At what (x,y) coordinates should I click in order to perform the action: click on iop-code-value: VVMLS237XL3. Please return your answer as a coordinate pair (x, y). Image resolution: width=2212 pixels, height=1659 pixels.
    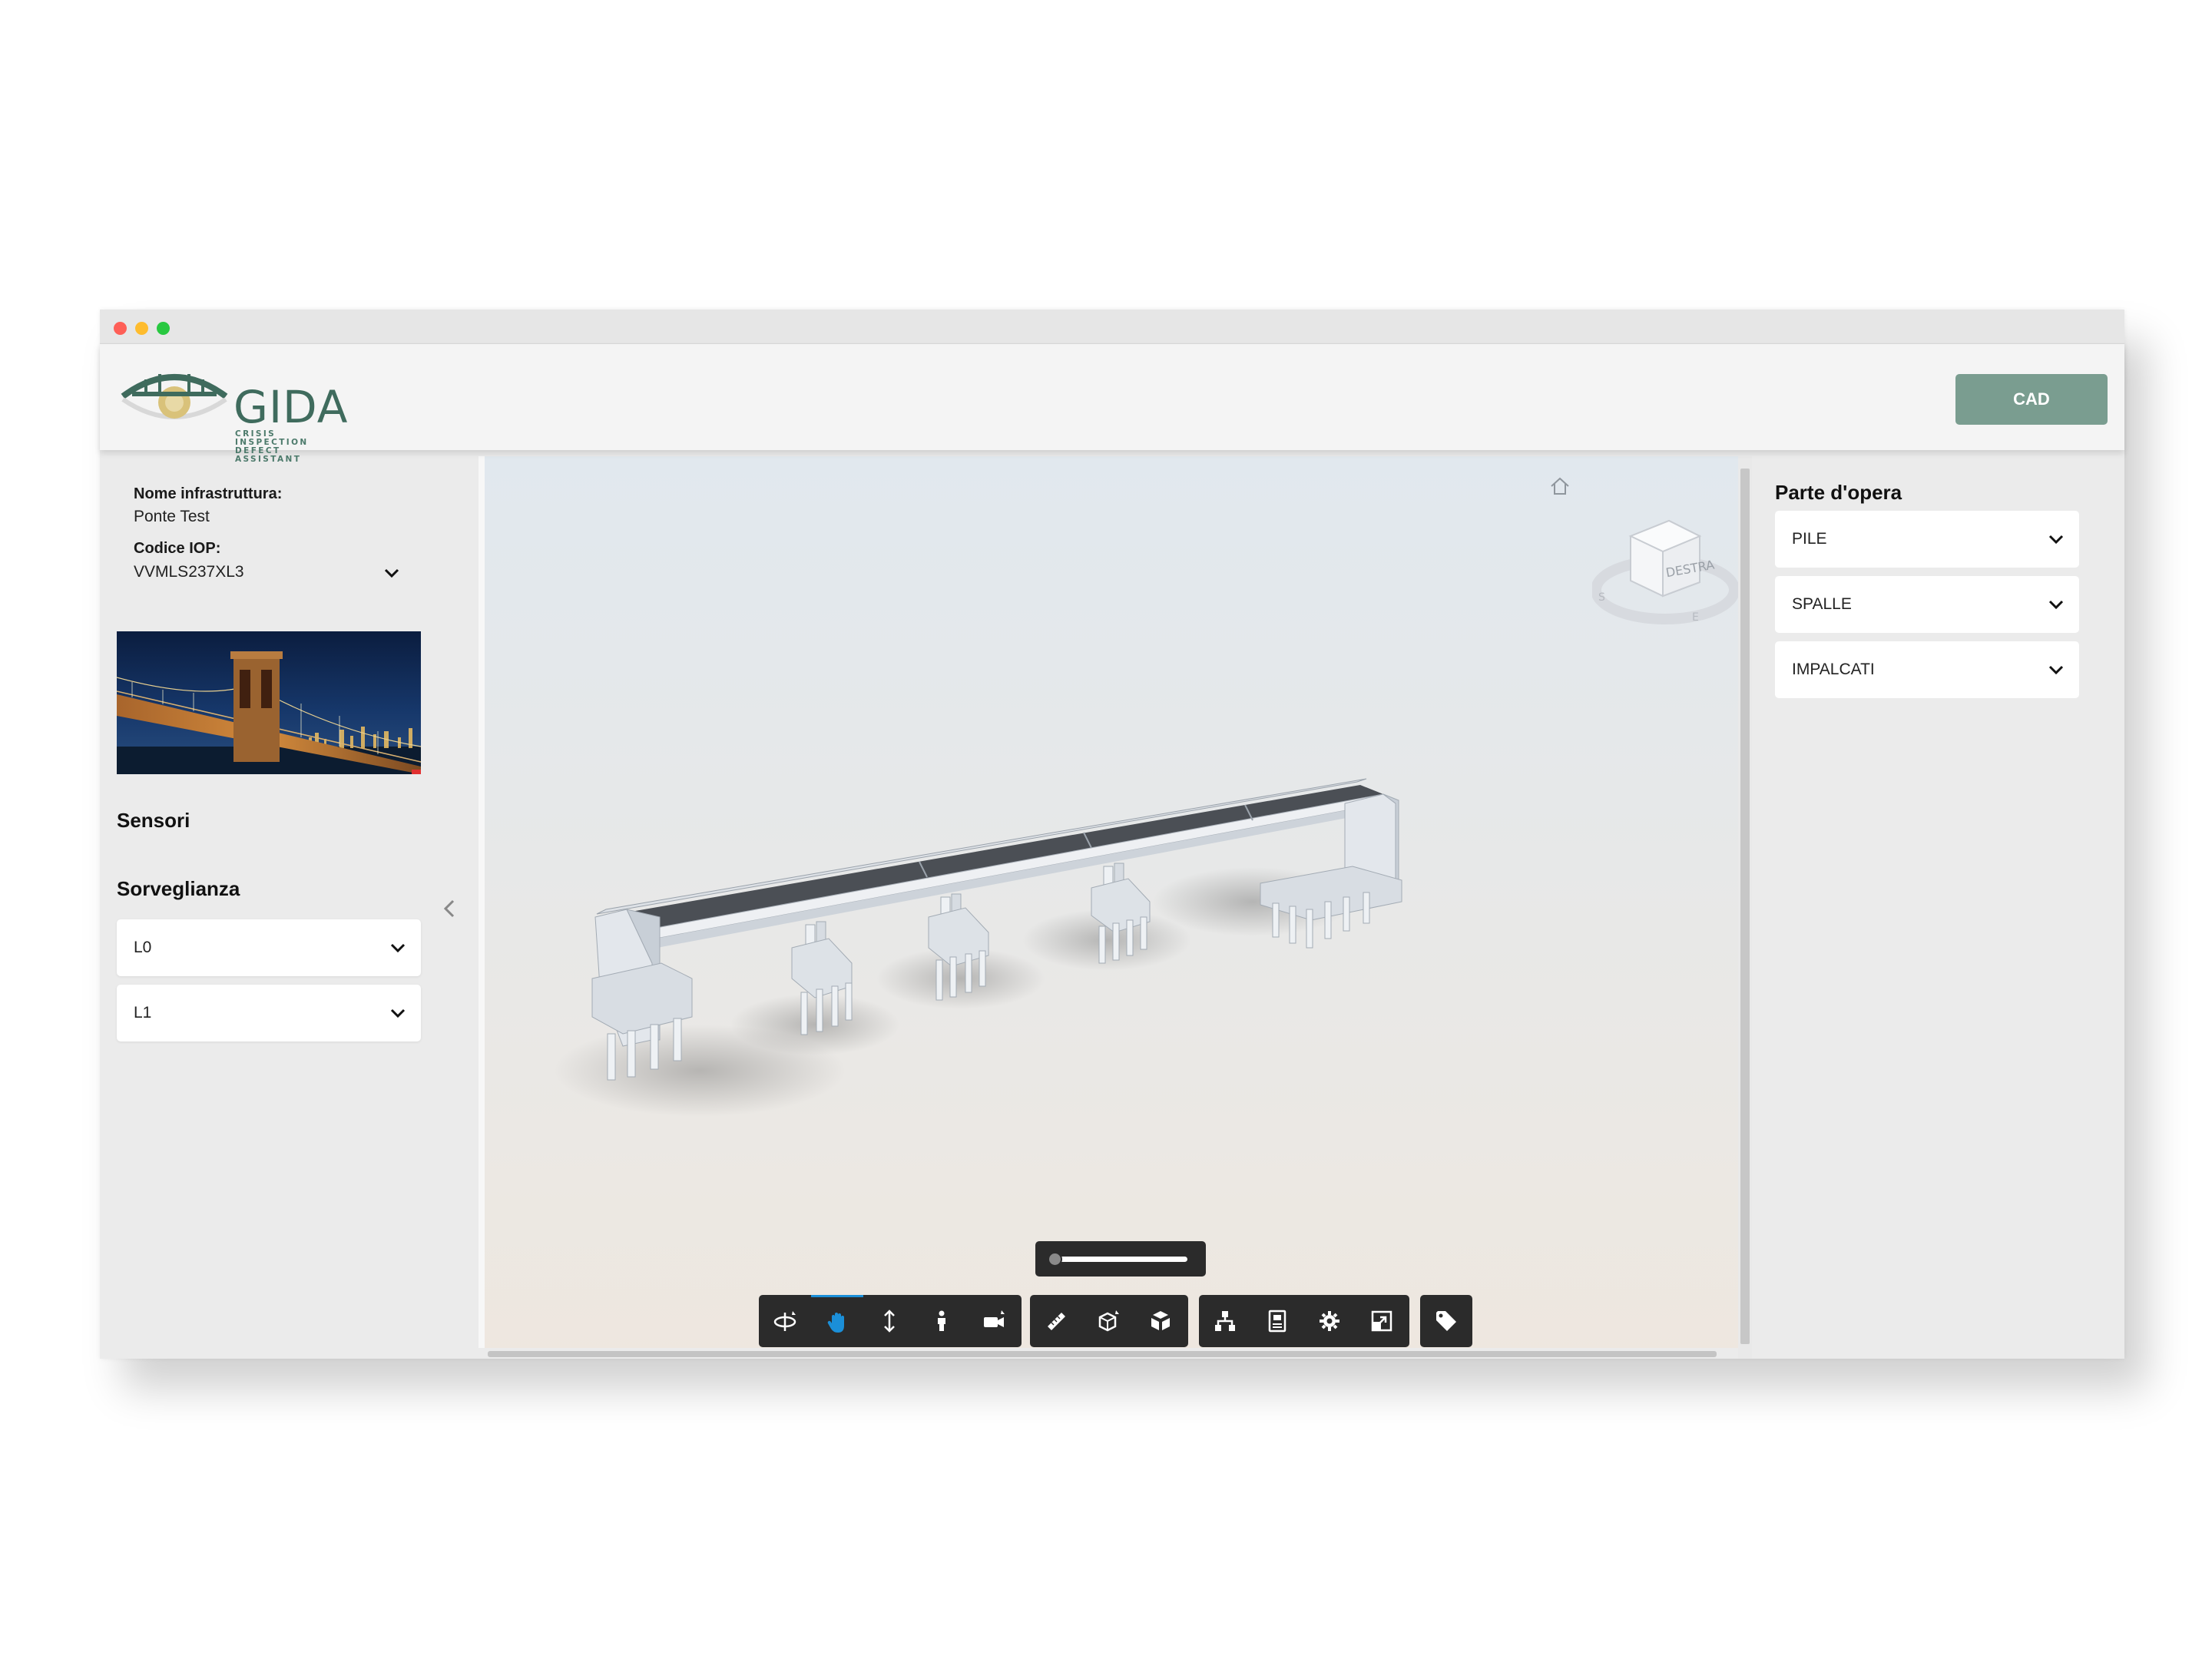
    Looking at the image, I should click on (189, 572).